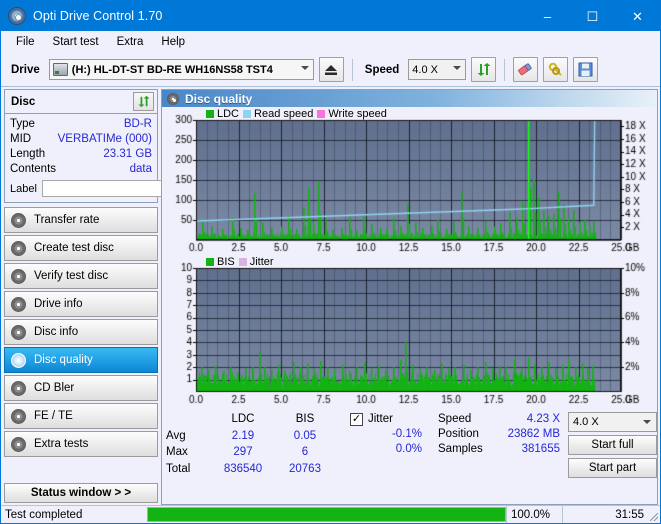 The height and width of the screenshot is (524, 661). What do you see at coordinates (425, 69) in the screenshot?
I see `speed-select-value: 4.0 X` at bounding box center [425, 69].